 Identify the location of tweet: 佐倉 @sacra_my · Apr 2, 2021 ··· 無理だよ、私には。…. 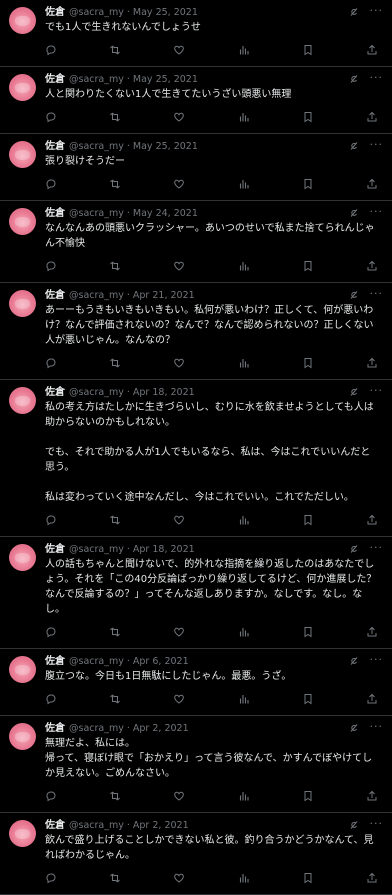
(196, 764).